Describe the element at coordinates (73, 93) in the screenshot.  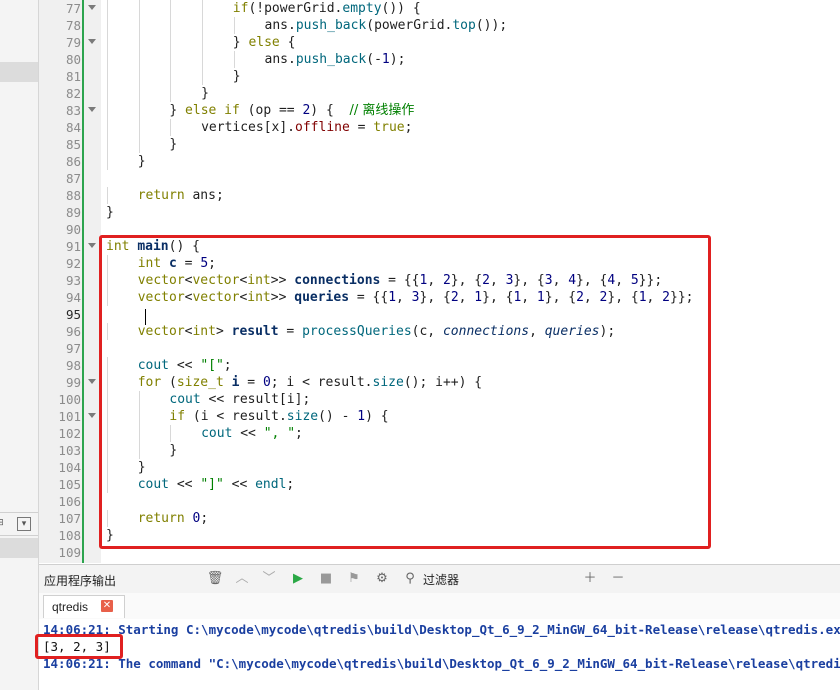
I see `line-number: 82` at that location.